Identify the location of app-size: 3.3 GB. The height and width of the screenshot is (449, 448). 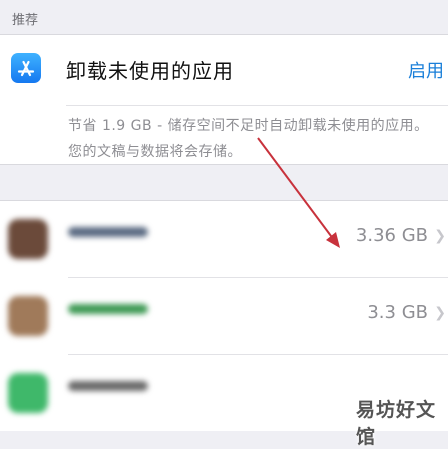
(397, 312).